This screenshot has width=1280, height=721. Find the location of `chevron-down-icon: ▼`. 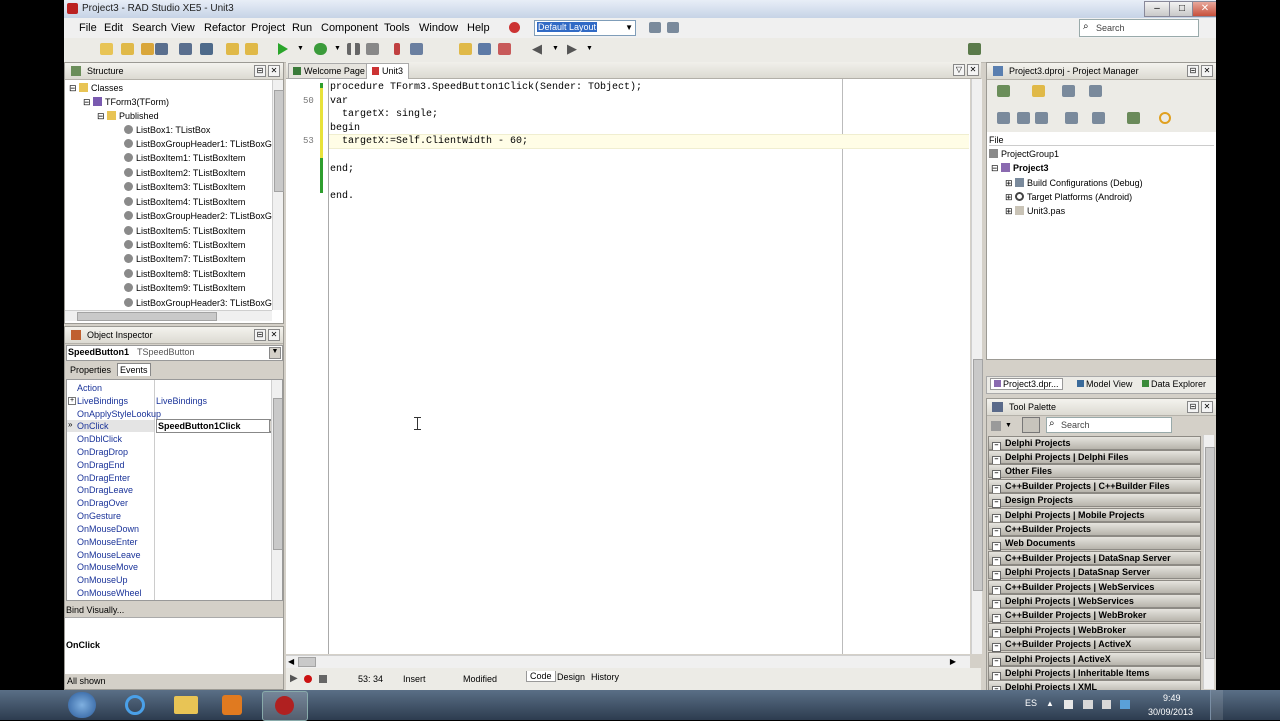

chevron-down-icon: ▼ is located at coordinates (1008, 425).